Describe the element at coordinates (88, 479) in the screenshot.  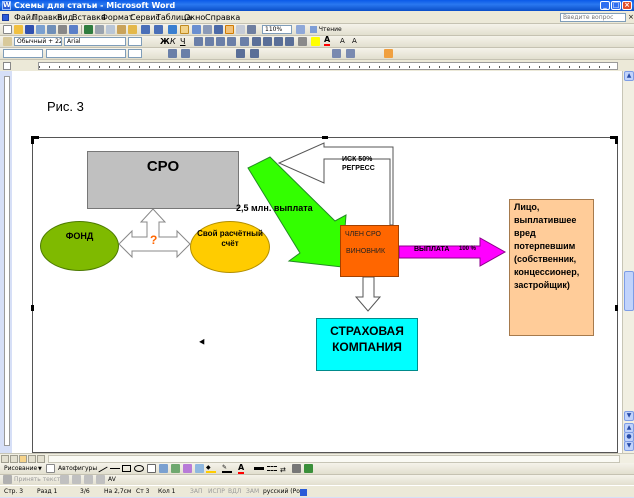
I see `char-position-icon` at that location.